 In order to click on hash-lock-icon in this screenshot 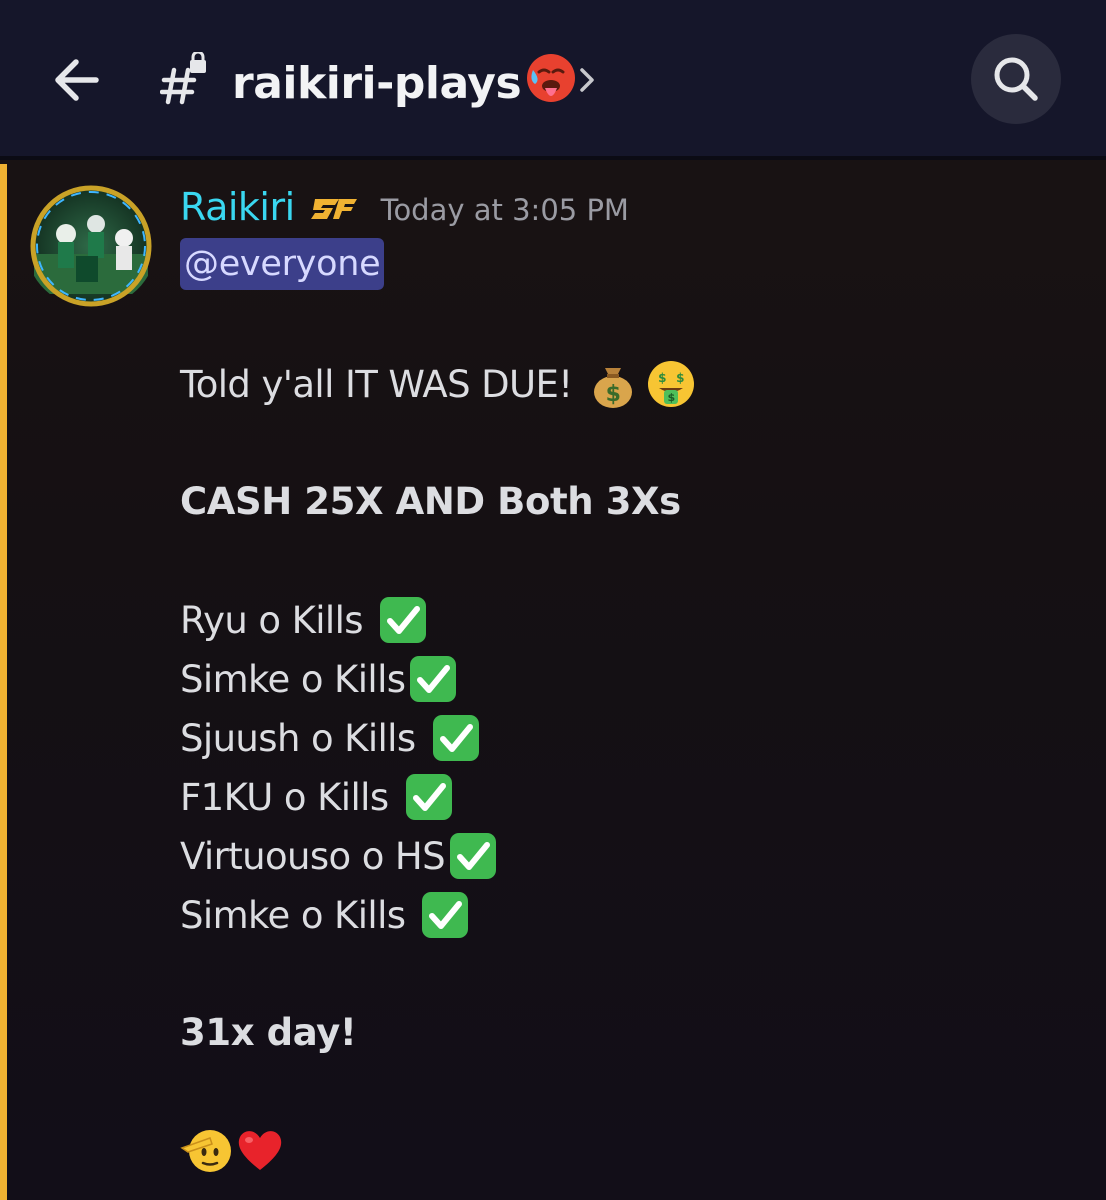, I will do `click(183, 78)`.